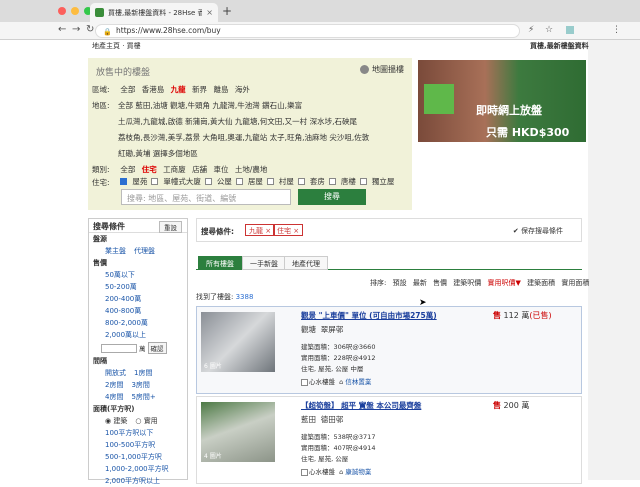 The image size is (640, 487). Describe the element at coordinates (178, 89) in the screenshot. I see `region-kowloon: 九龍` at that location.